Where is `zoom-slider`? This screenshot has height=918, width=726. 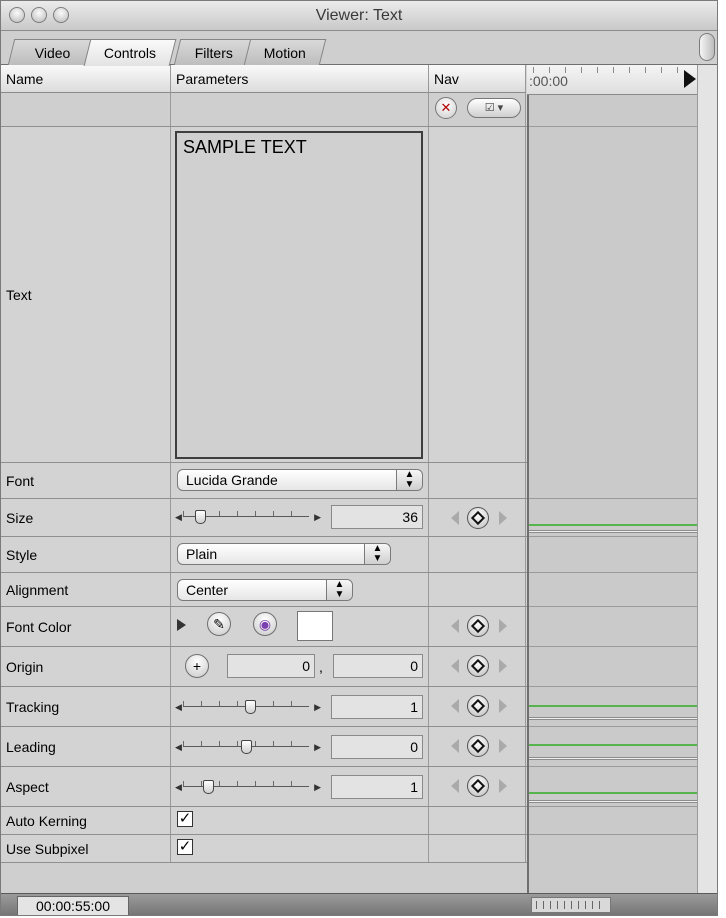 zoom-slider is located at coordinates (571, 905).